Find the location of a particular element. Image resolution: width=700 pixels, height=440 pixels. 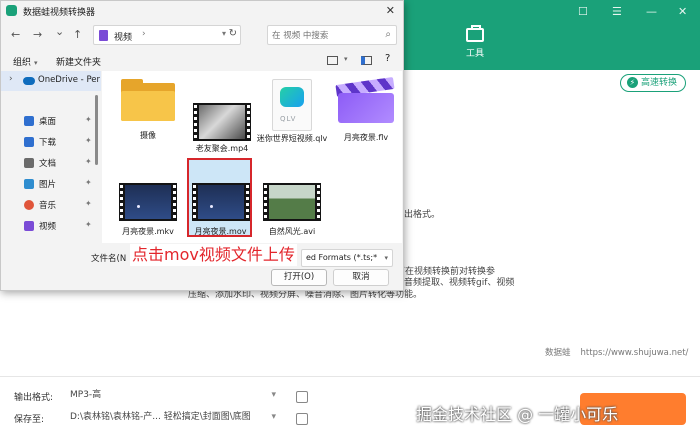

sidebar-item-music: 音乐 ✦ is located at coordinates (51, 205).